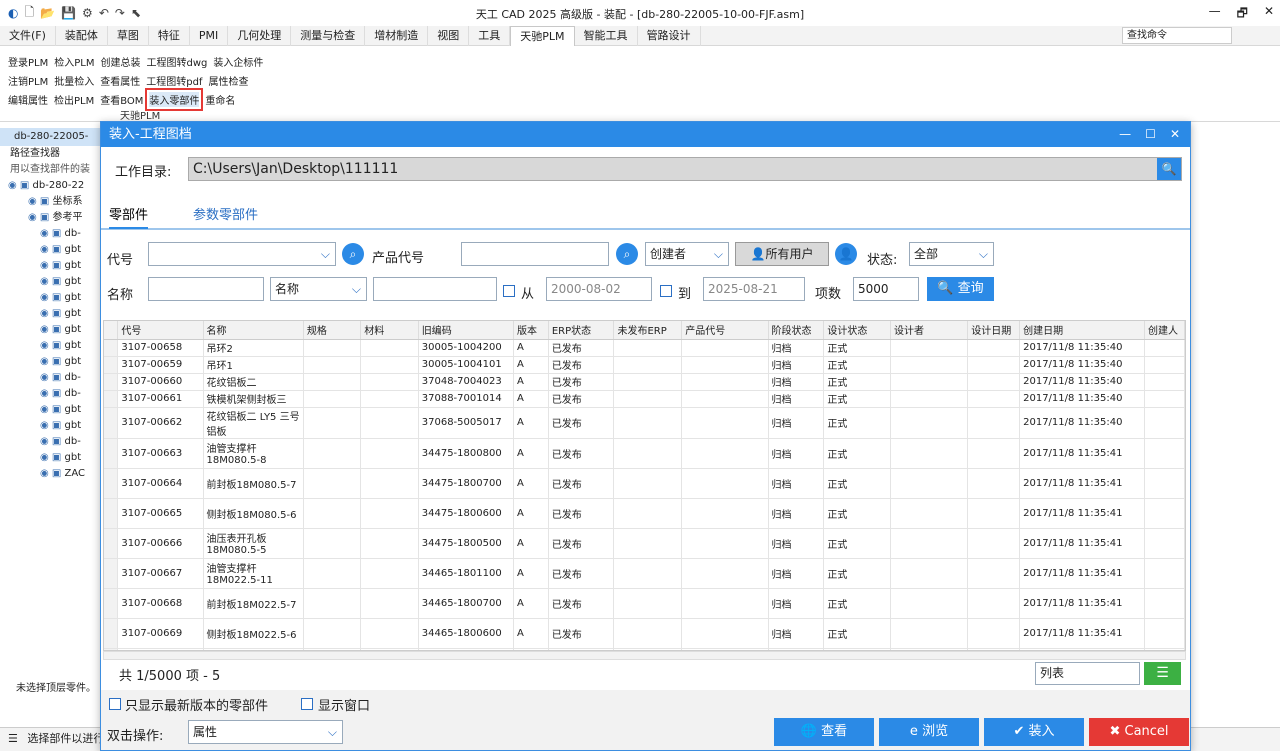 This screenshot has height=751, width=1280. Describe the element at coordinates (581, 330) in the screenshot. I see `column-header: ERP状态` at that location.